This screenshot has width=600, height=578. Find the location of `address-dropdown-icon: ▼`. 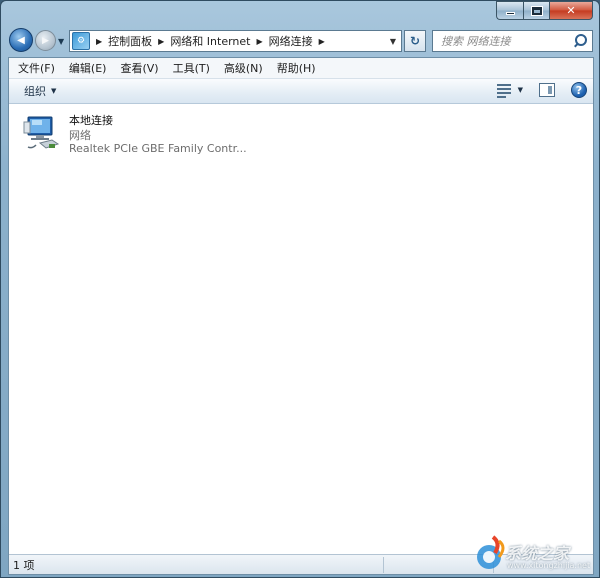

address-dropdown-icon: ▼ is located at coordinates (393, 41).